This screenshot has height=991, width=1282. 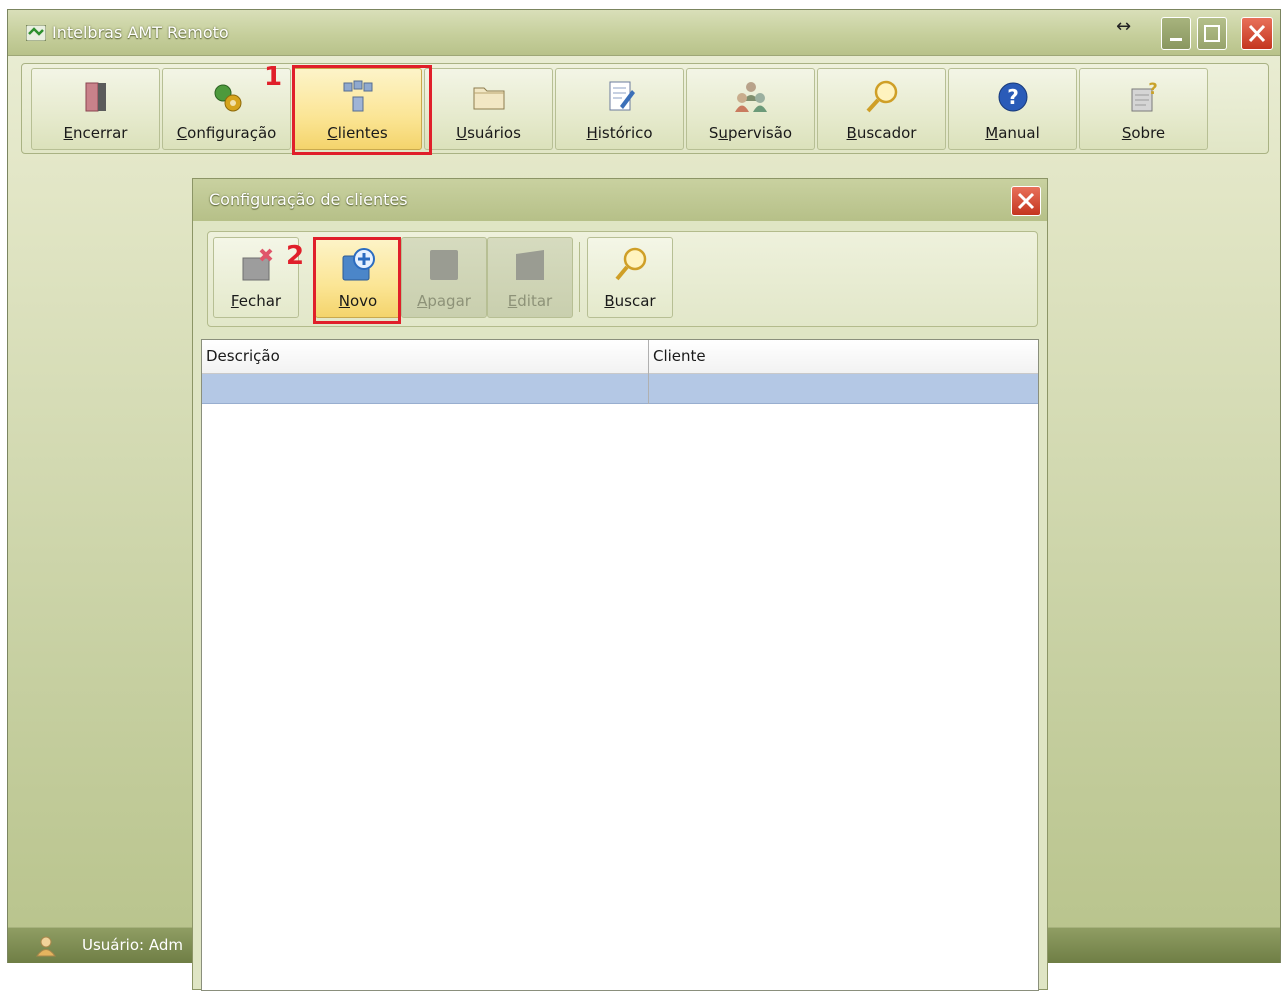 I want to click on minimize-icon, so click(x=1176, y=39).